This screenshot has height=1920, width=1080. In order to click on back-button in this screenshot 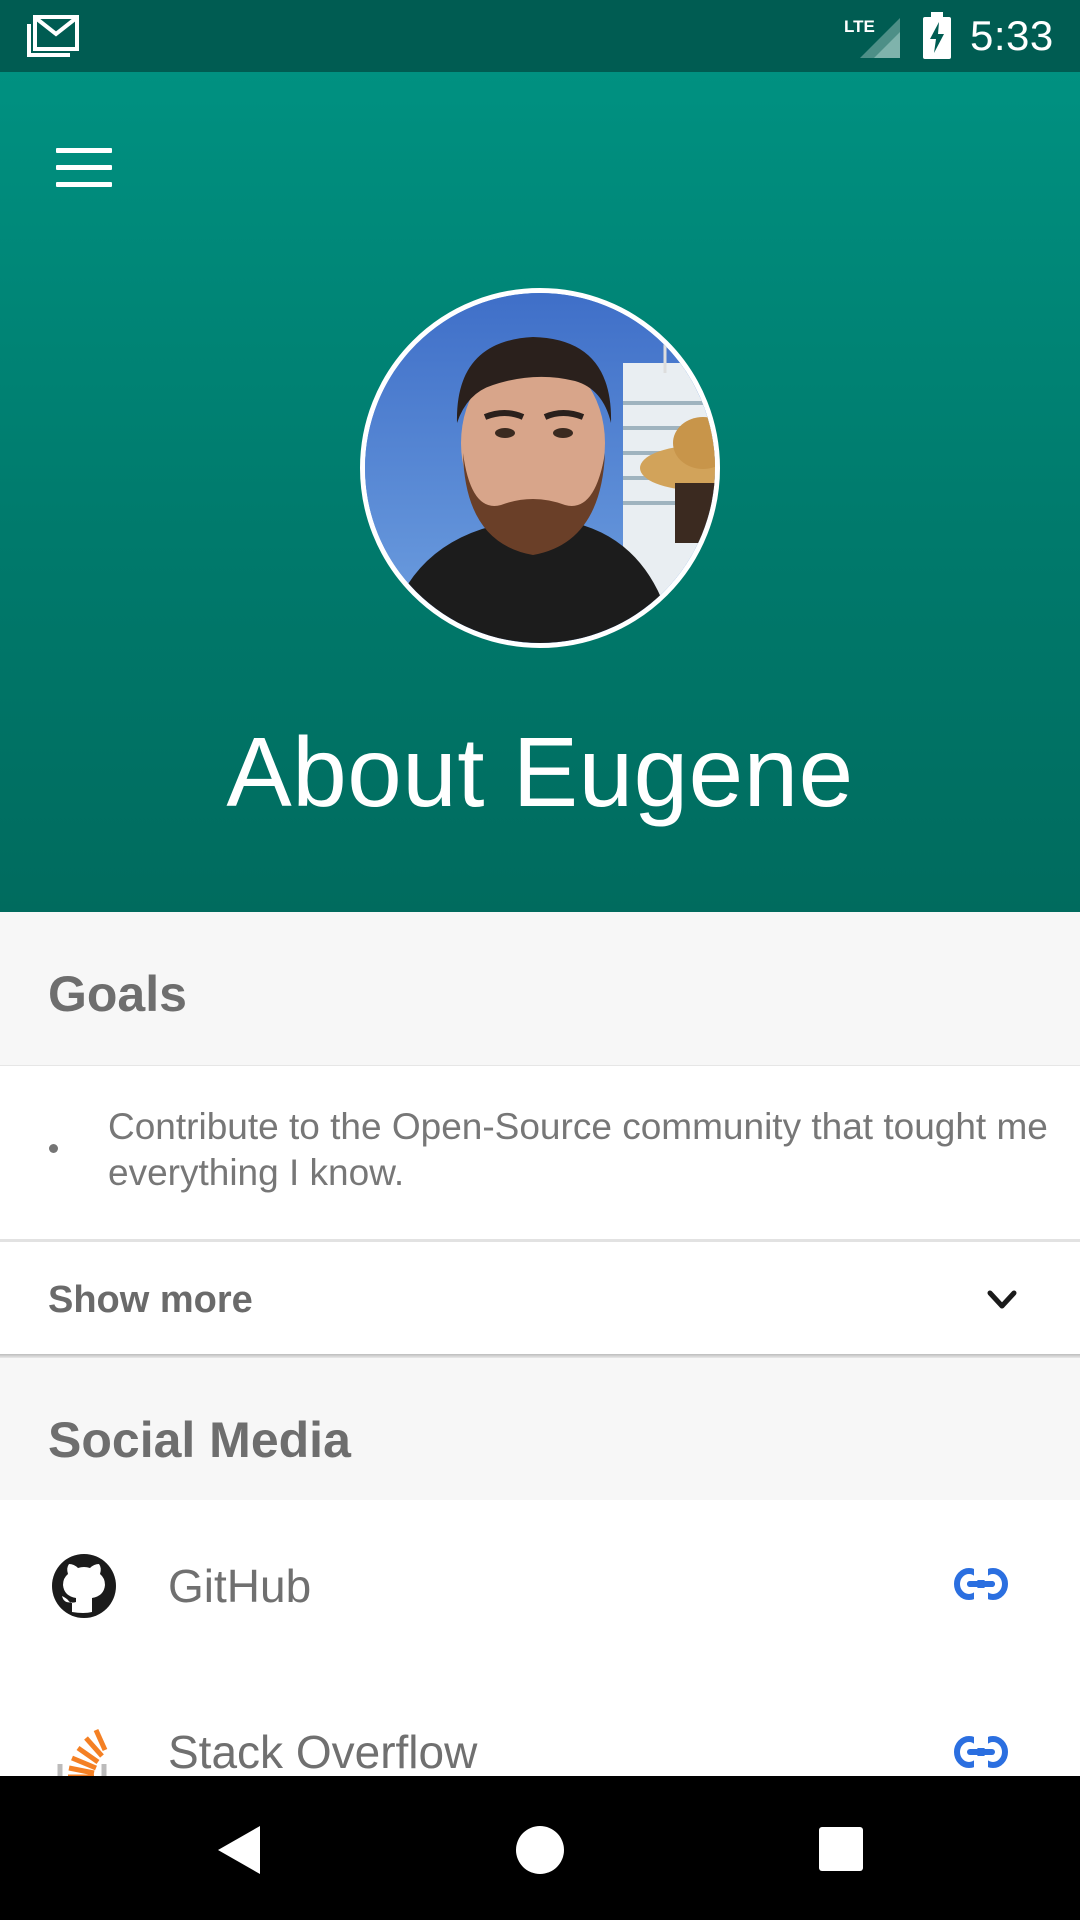, I will do `click(239, 1850)`.